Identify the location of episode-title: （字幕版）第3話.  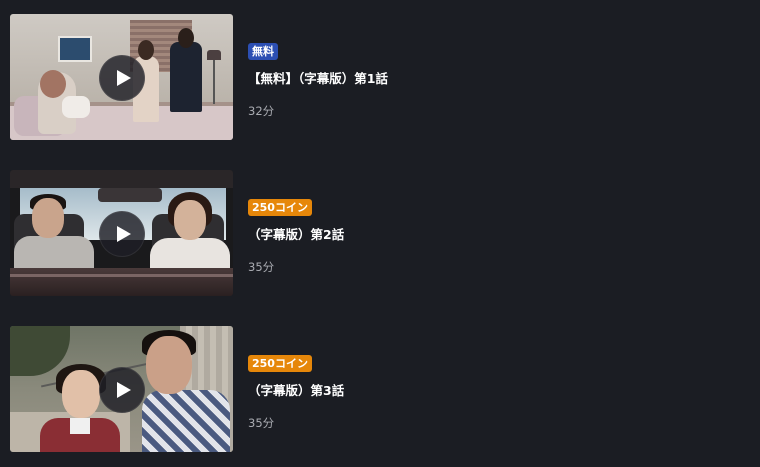
(488, 391).